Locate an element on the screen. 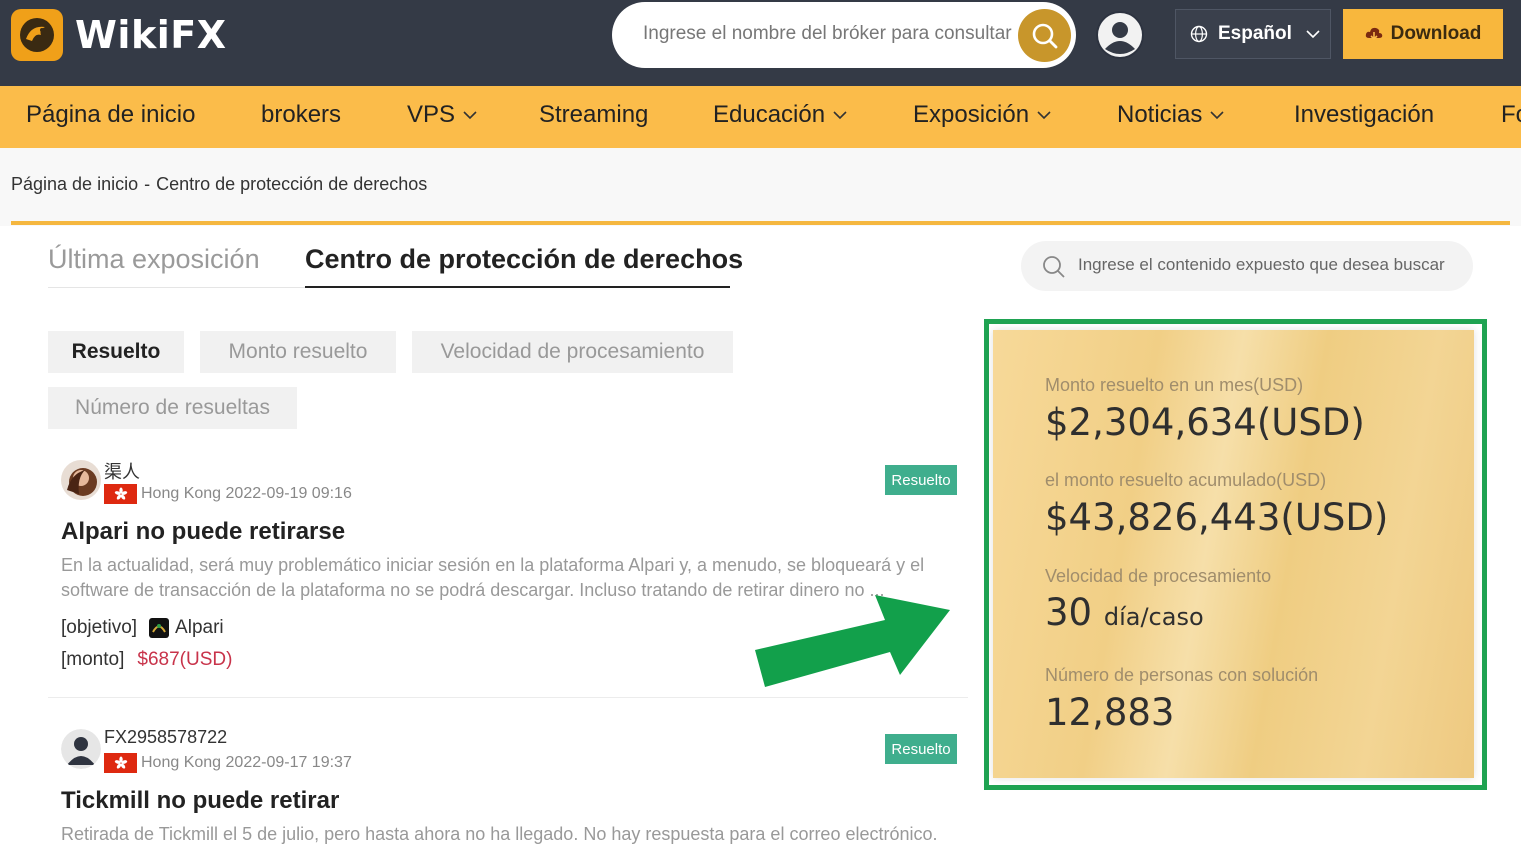 The height and width of the screenshot is (866, 1521). case-date: 2022-09-17 19:37 is located at coordinates (288, 762).